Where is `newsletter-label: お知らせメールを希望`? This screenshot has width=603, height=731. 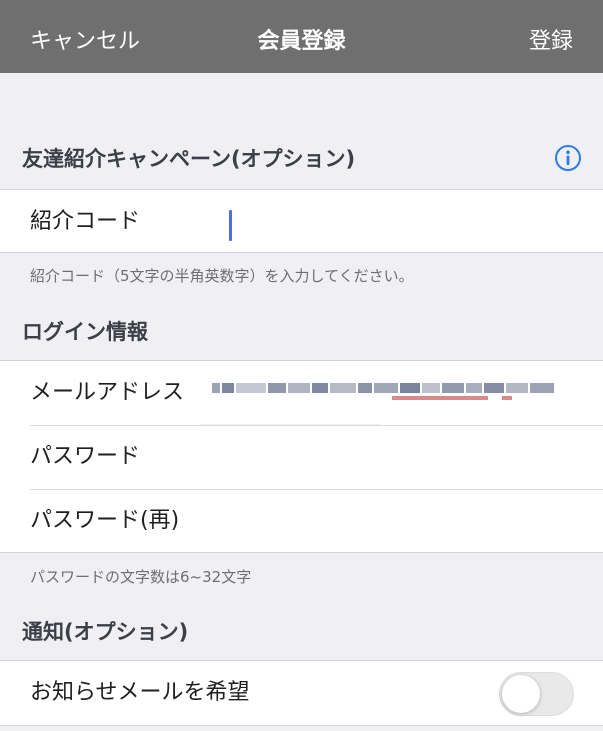
newsletter-label: お知らせメールを希望 is located at coordinates (140, 692).